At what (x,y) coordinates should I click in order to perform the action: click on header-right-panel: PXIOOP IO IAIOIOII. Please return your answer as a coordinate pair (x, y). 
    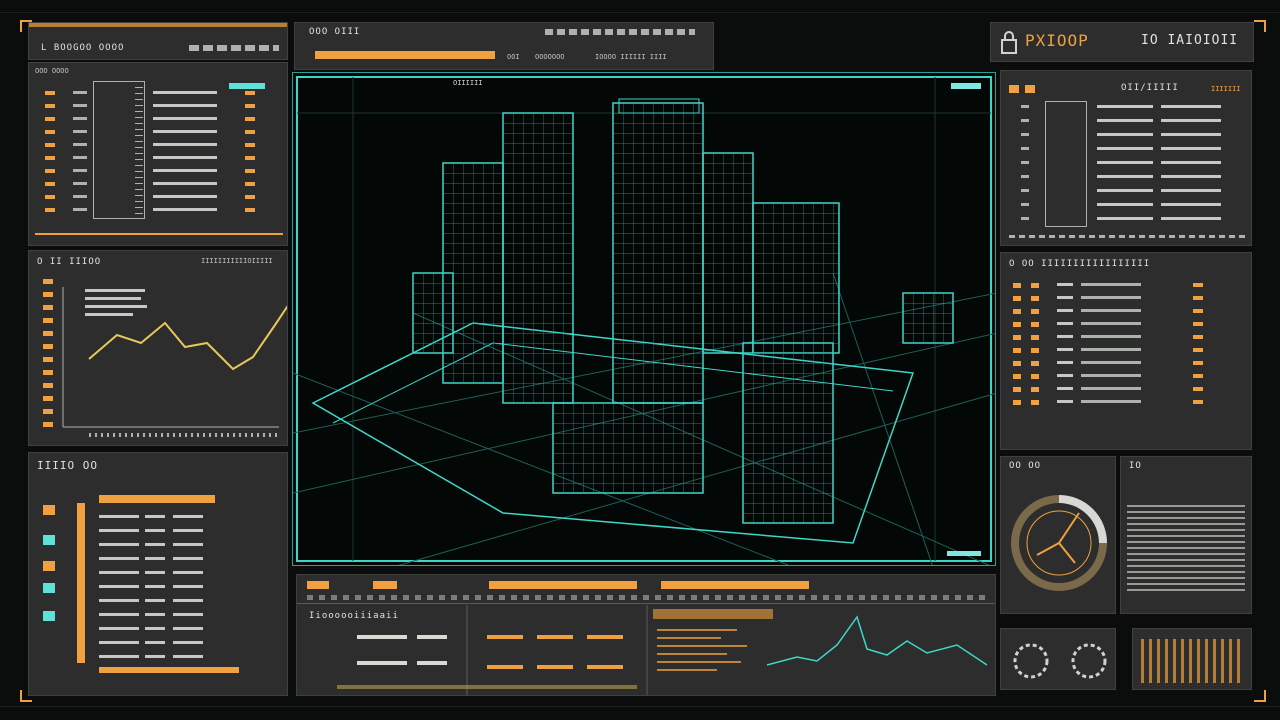
    Looking at the image, I should click on (1122, 42).